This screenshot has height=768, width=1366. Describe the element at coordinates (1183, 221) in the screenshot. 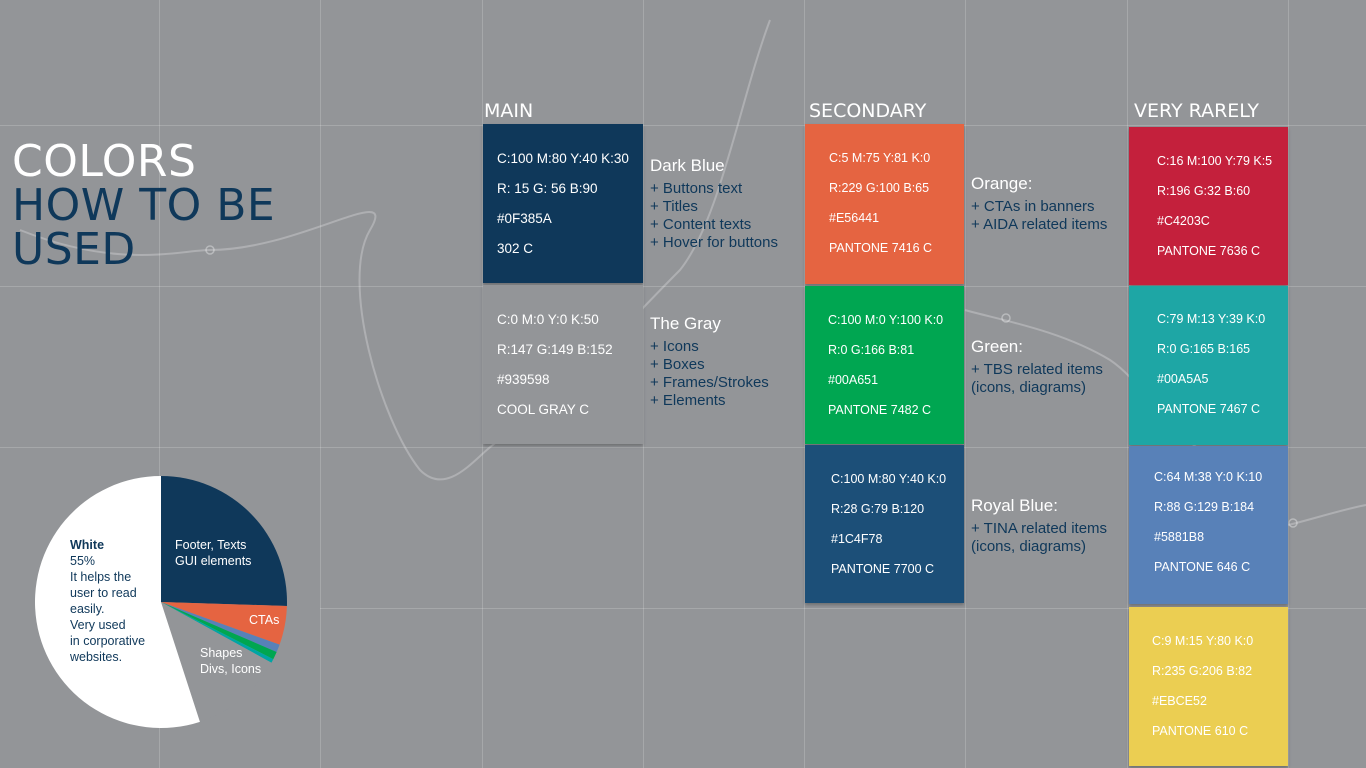

I see `swatch-hex: #C4203C` at that location.